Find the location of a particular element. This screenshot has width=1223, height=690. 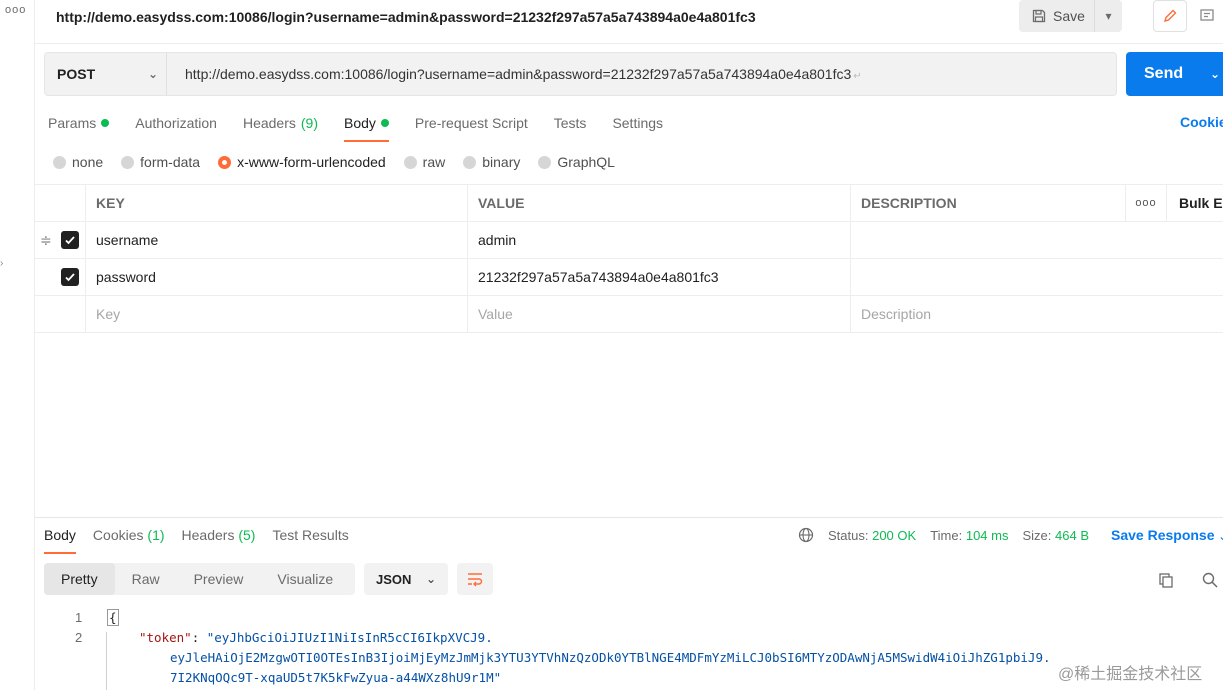

method-select: POST ⌄ is located at coordinates (112, 74).